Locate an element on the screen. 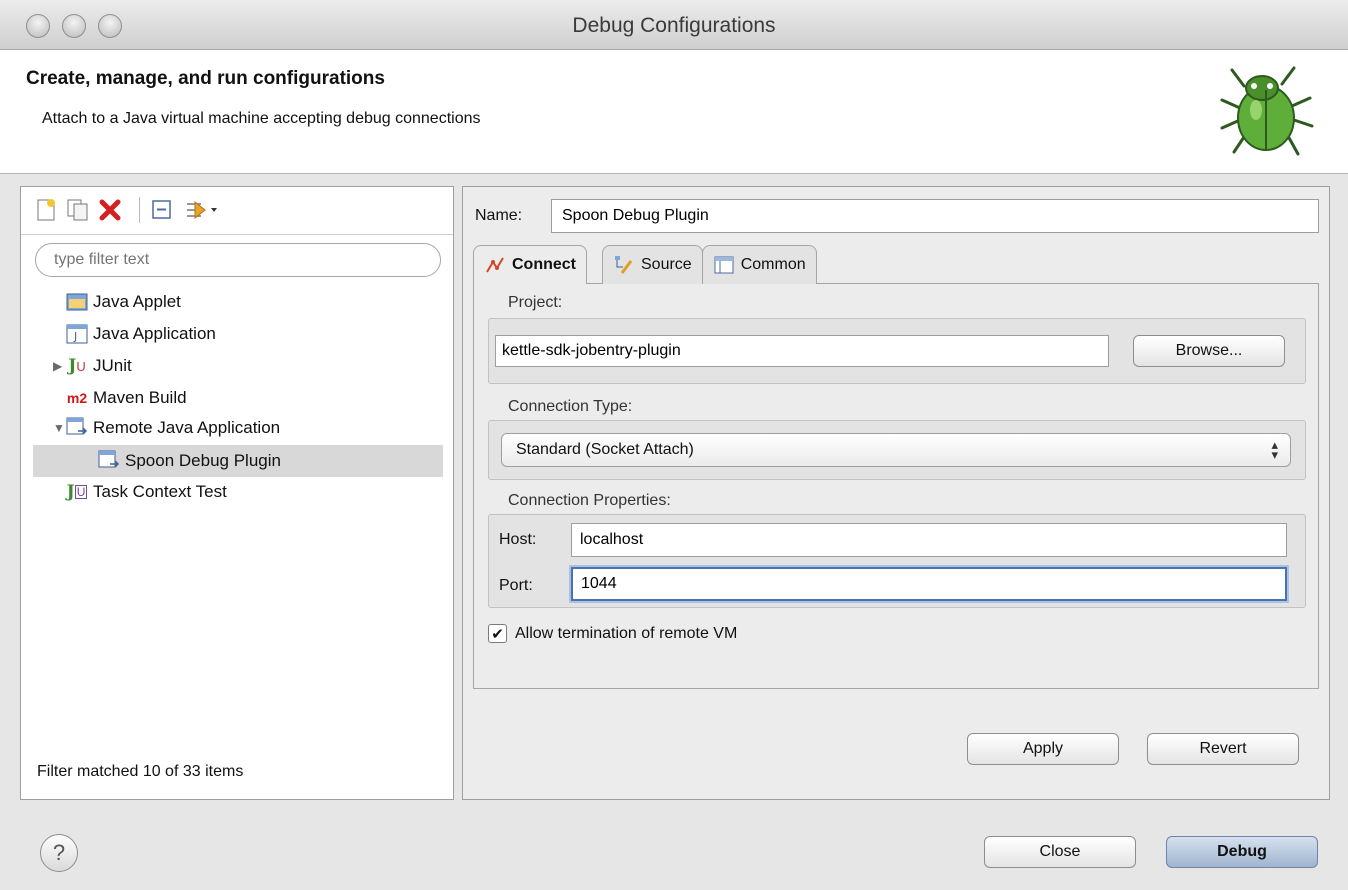 The width and height of the screenshot is (1348, 890). tab-connect: Connect is located at coordinates (530, 264).